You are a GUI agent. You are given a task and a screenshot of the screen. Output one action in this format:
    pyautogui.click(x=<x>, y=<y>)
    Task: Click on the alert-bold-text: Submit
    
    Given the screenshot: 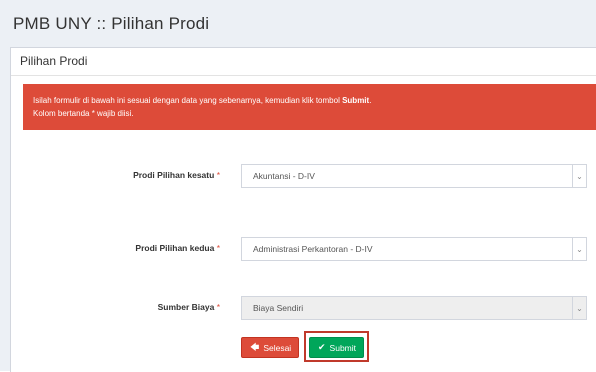 What is the action you would take?
    pyautogui.click(x=356, y=100)
    